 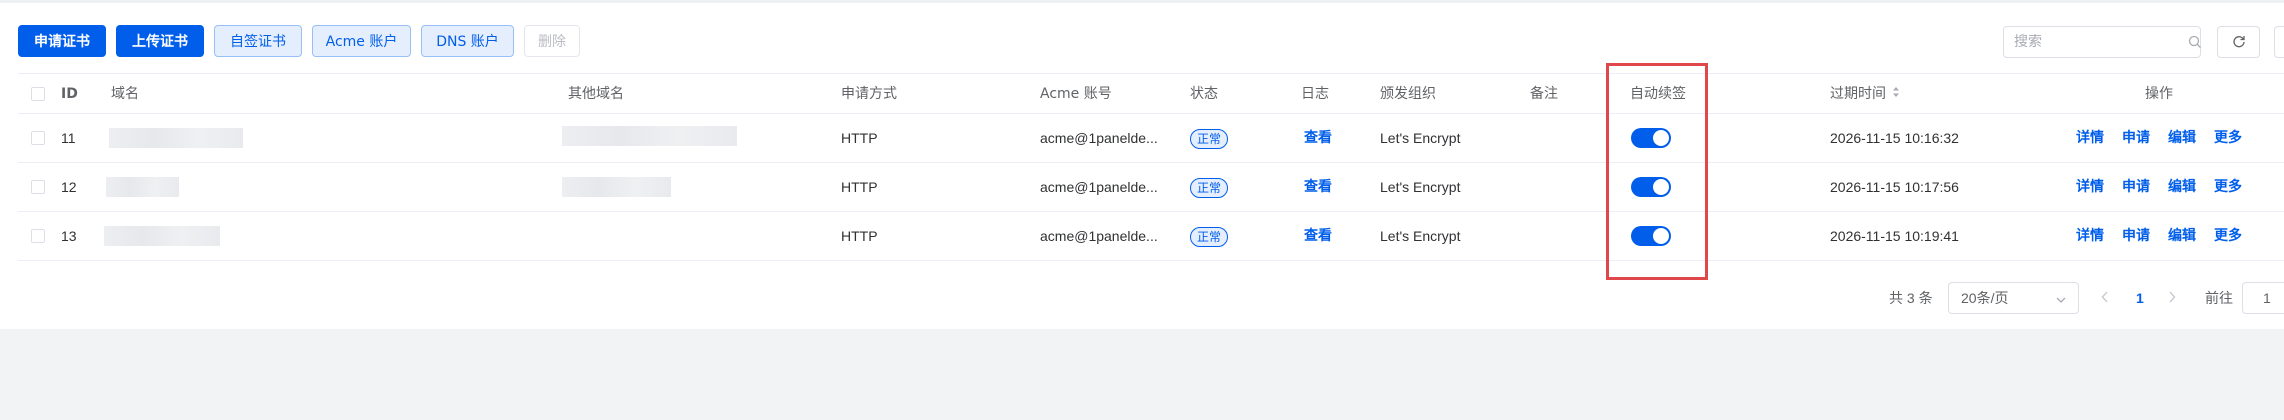 I want to click on search-icon, so click(x=2195, y=42).